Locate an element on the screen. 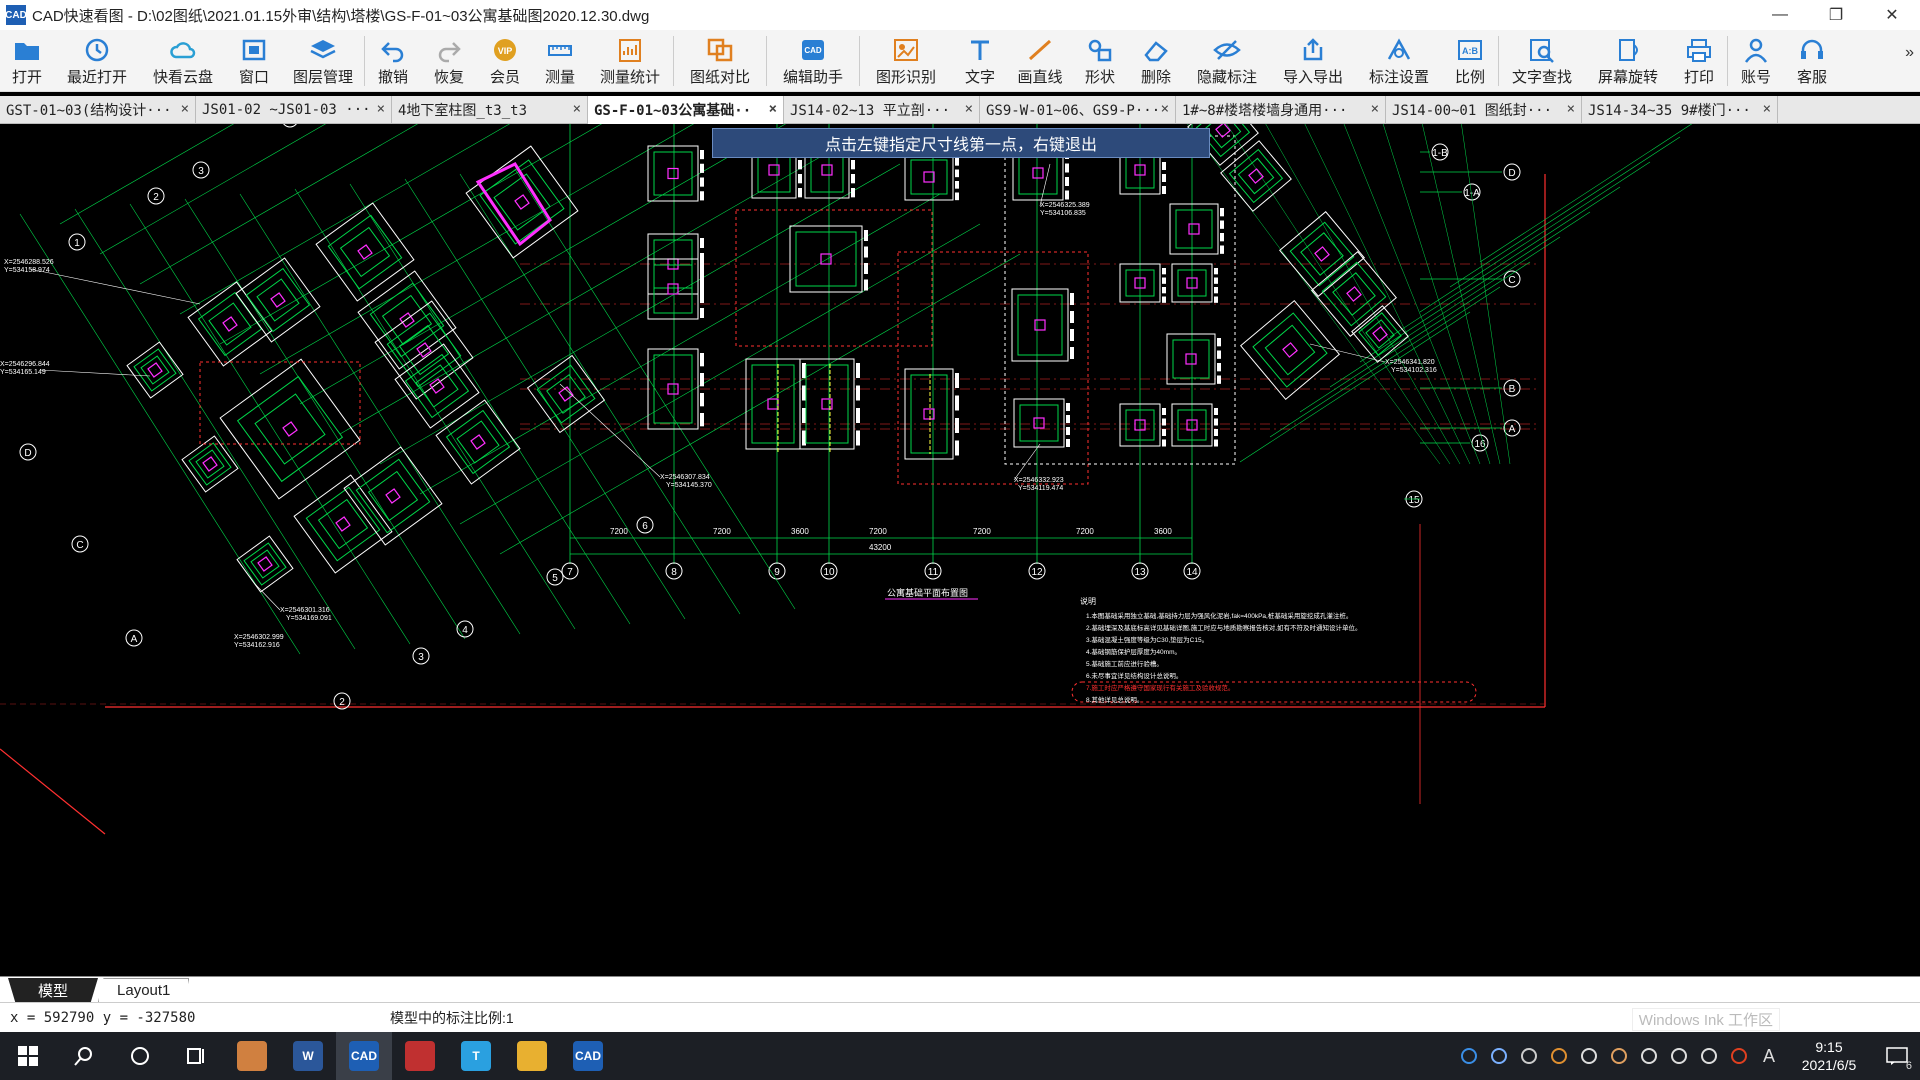  cad-line is located at coordinates (1505, 262).